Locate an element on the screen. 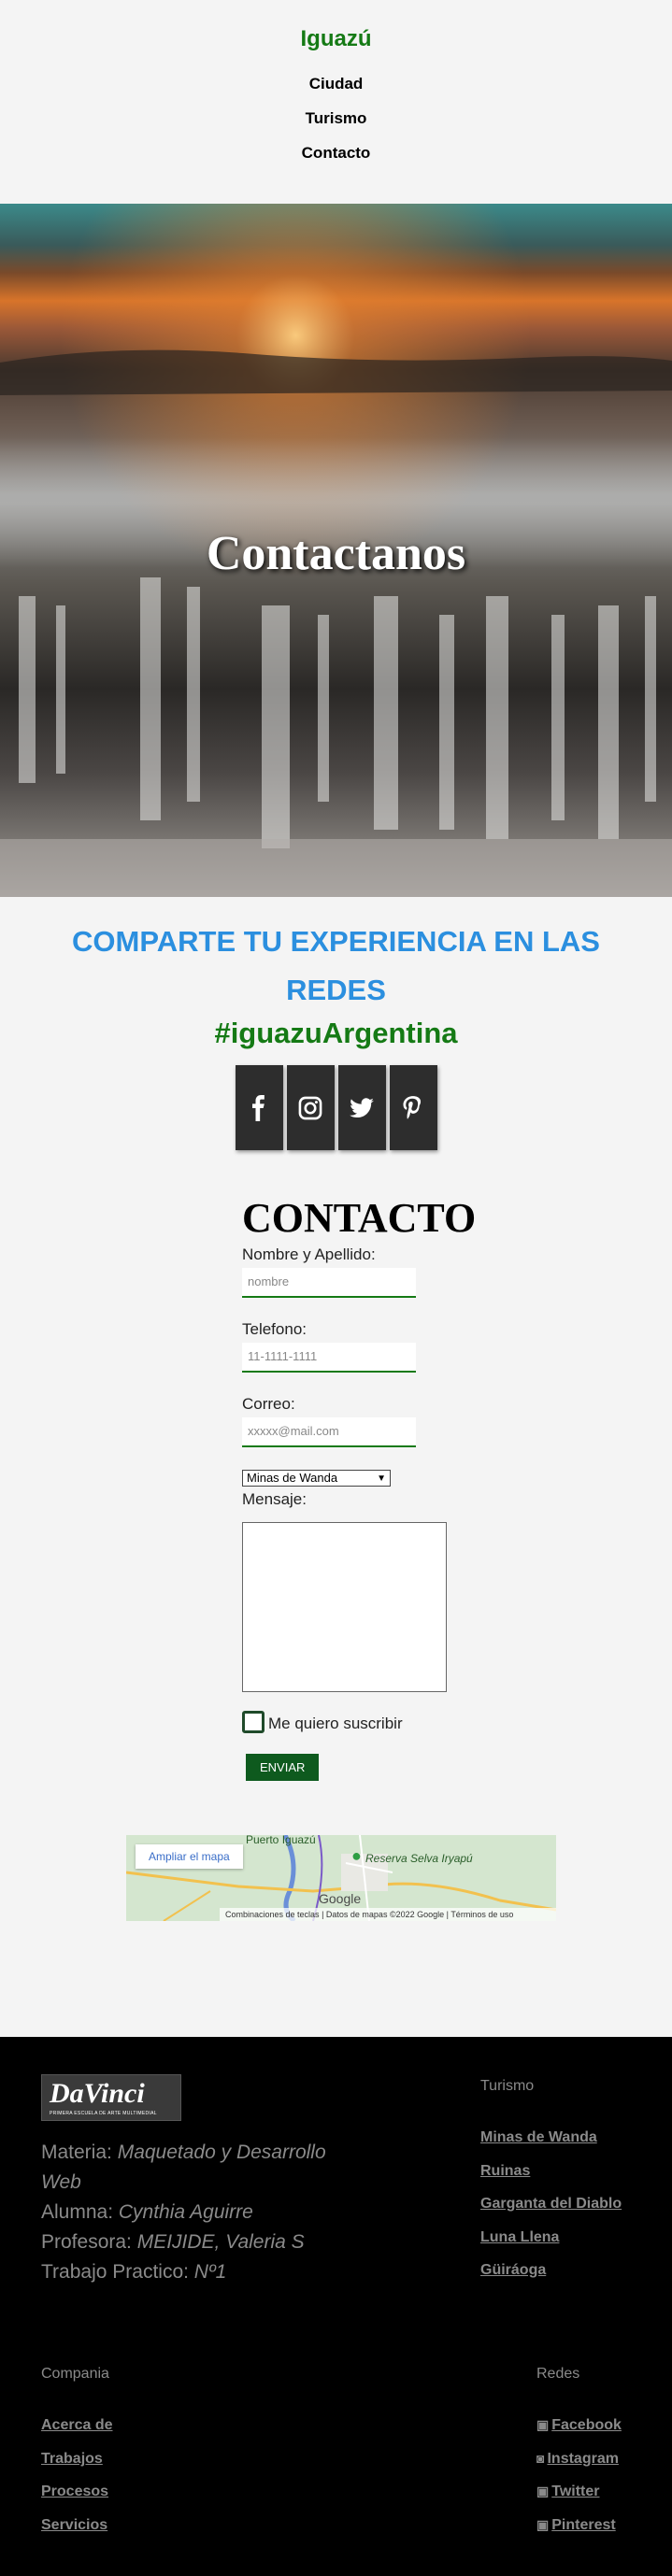  twitter-icon is located at coordinates (362, 1107).